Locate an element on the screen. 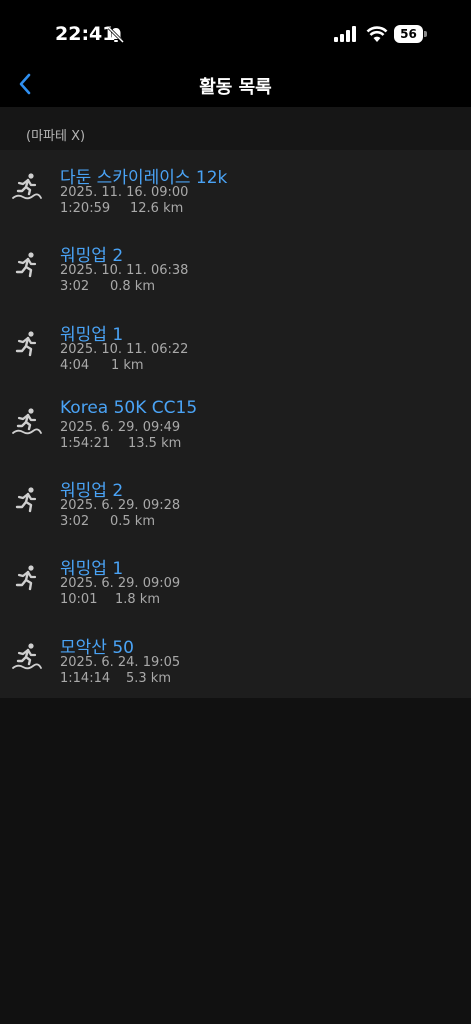  page-title: 활동 목록 is located at coordinates (235, 87).